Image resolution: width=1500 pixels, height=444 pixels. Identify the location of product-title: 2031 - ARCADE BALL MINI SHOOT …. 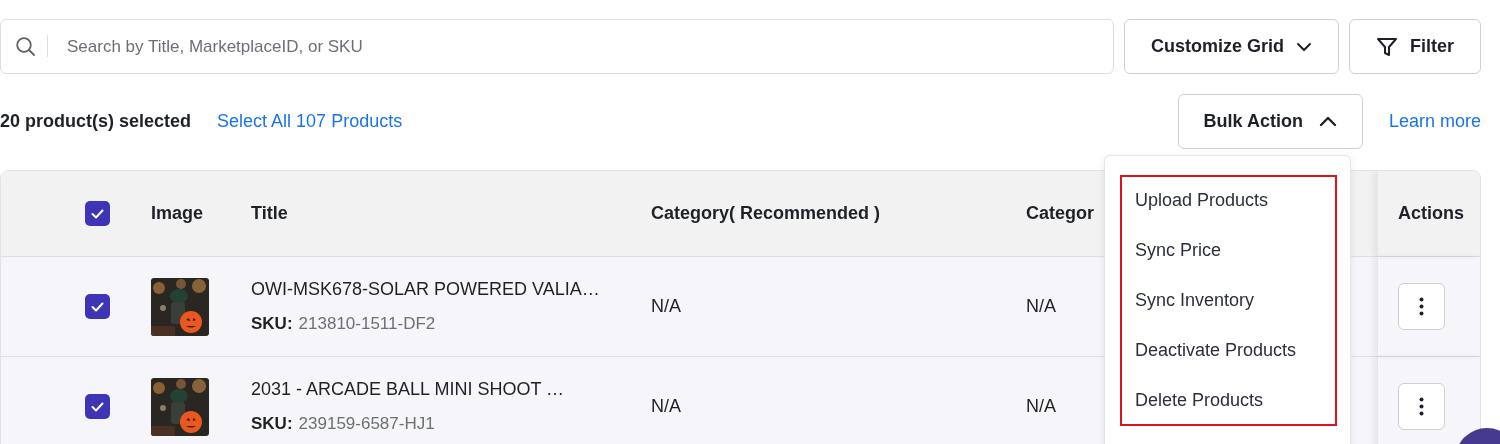
(408, 390).